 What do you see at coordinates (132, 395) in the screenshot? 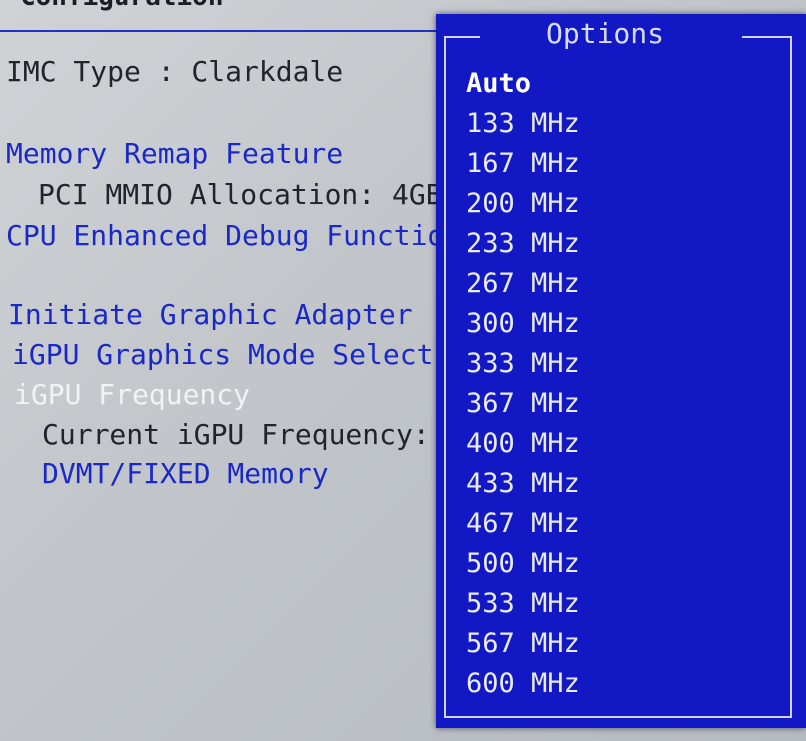
I see `igpu-frequency-item: iGPU Frequency` at bounding box center [132, 395].